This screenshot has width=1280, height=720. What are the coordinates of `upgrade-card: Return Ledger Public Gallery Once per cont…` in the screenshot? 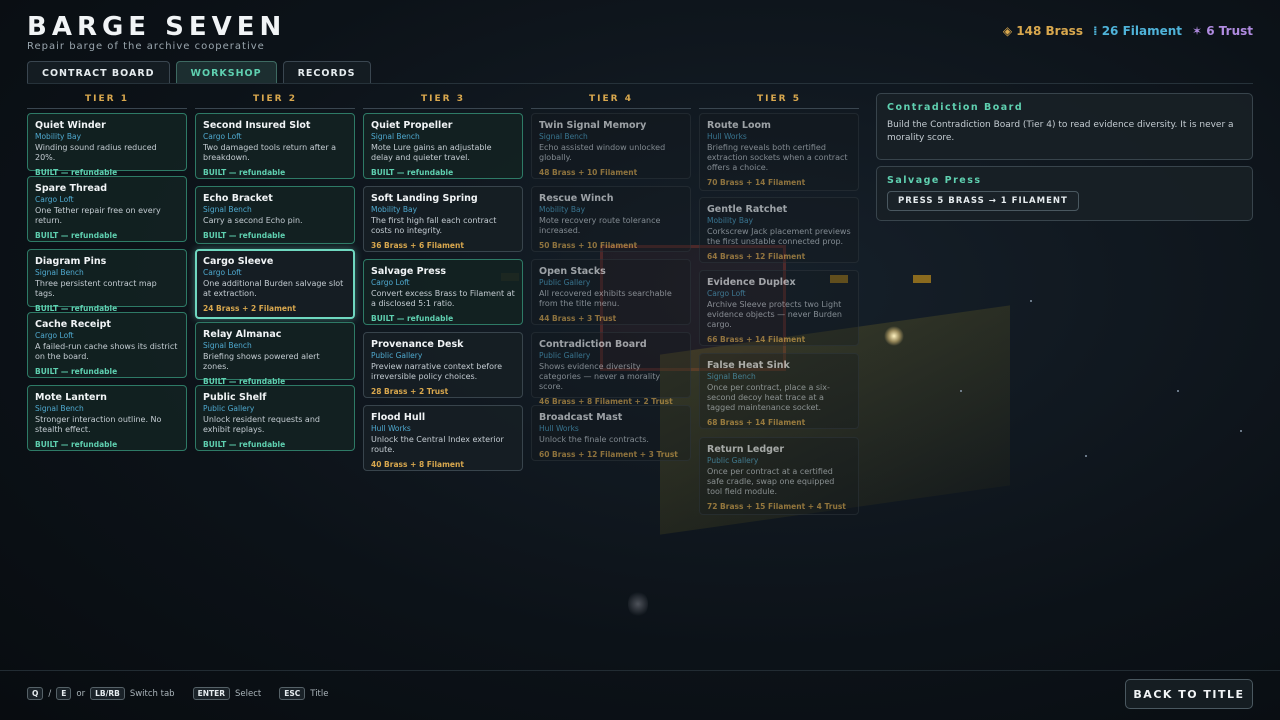 It's located at (779, 476).